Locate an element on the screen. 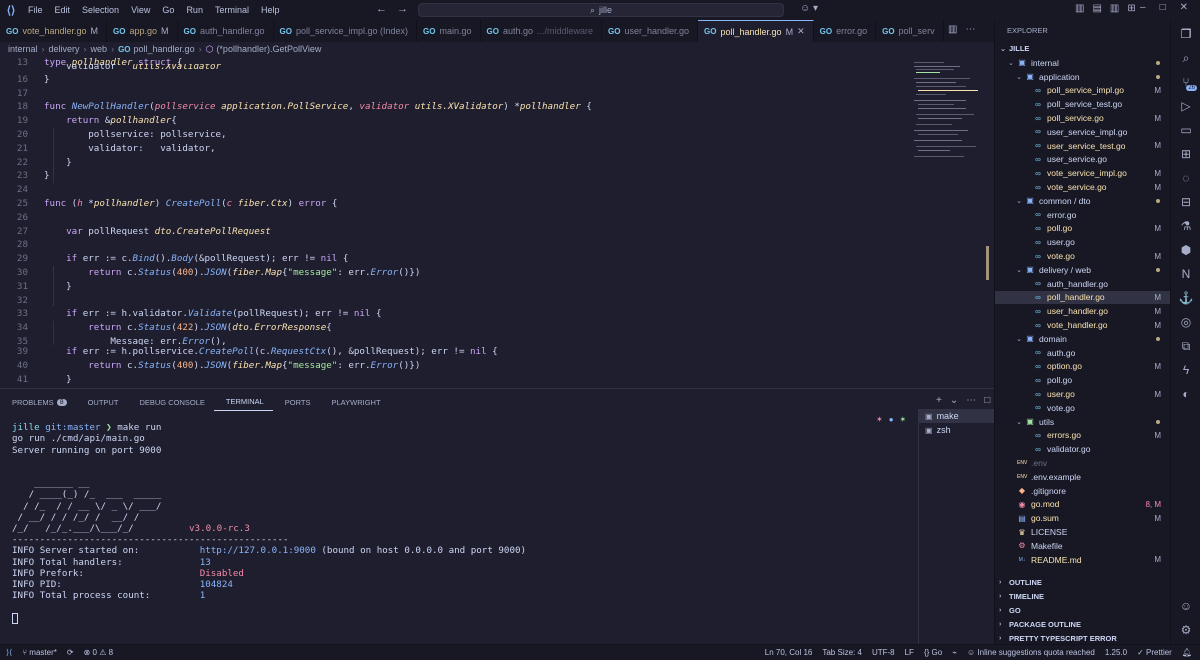 The height and width of the screenshot is (660, 1200). tab-poll-handler: GO poll_handler.go M ✕ is located at coordinates (756, 31).